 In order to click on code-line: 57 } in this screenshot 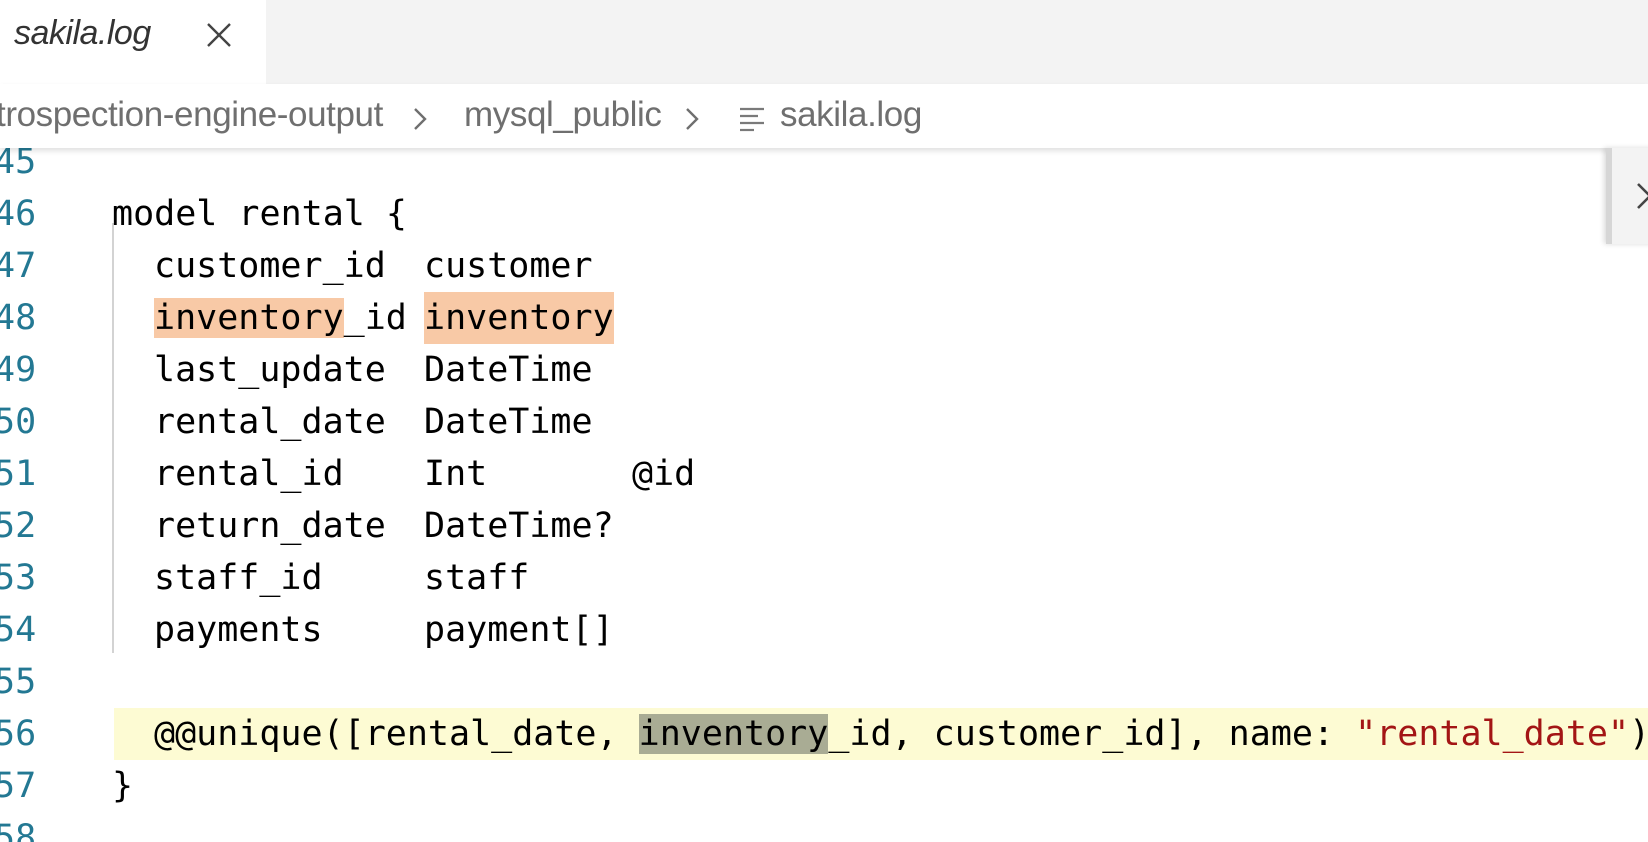, I will do `click(824, 786)`.